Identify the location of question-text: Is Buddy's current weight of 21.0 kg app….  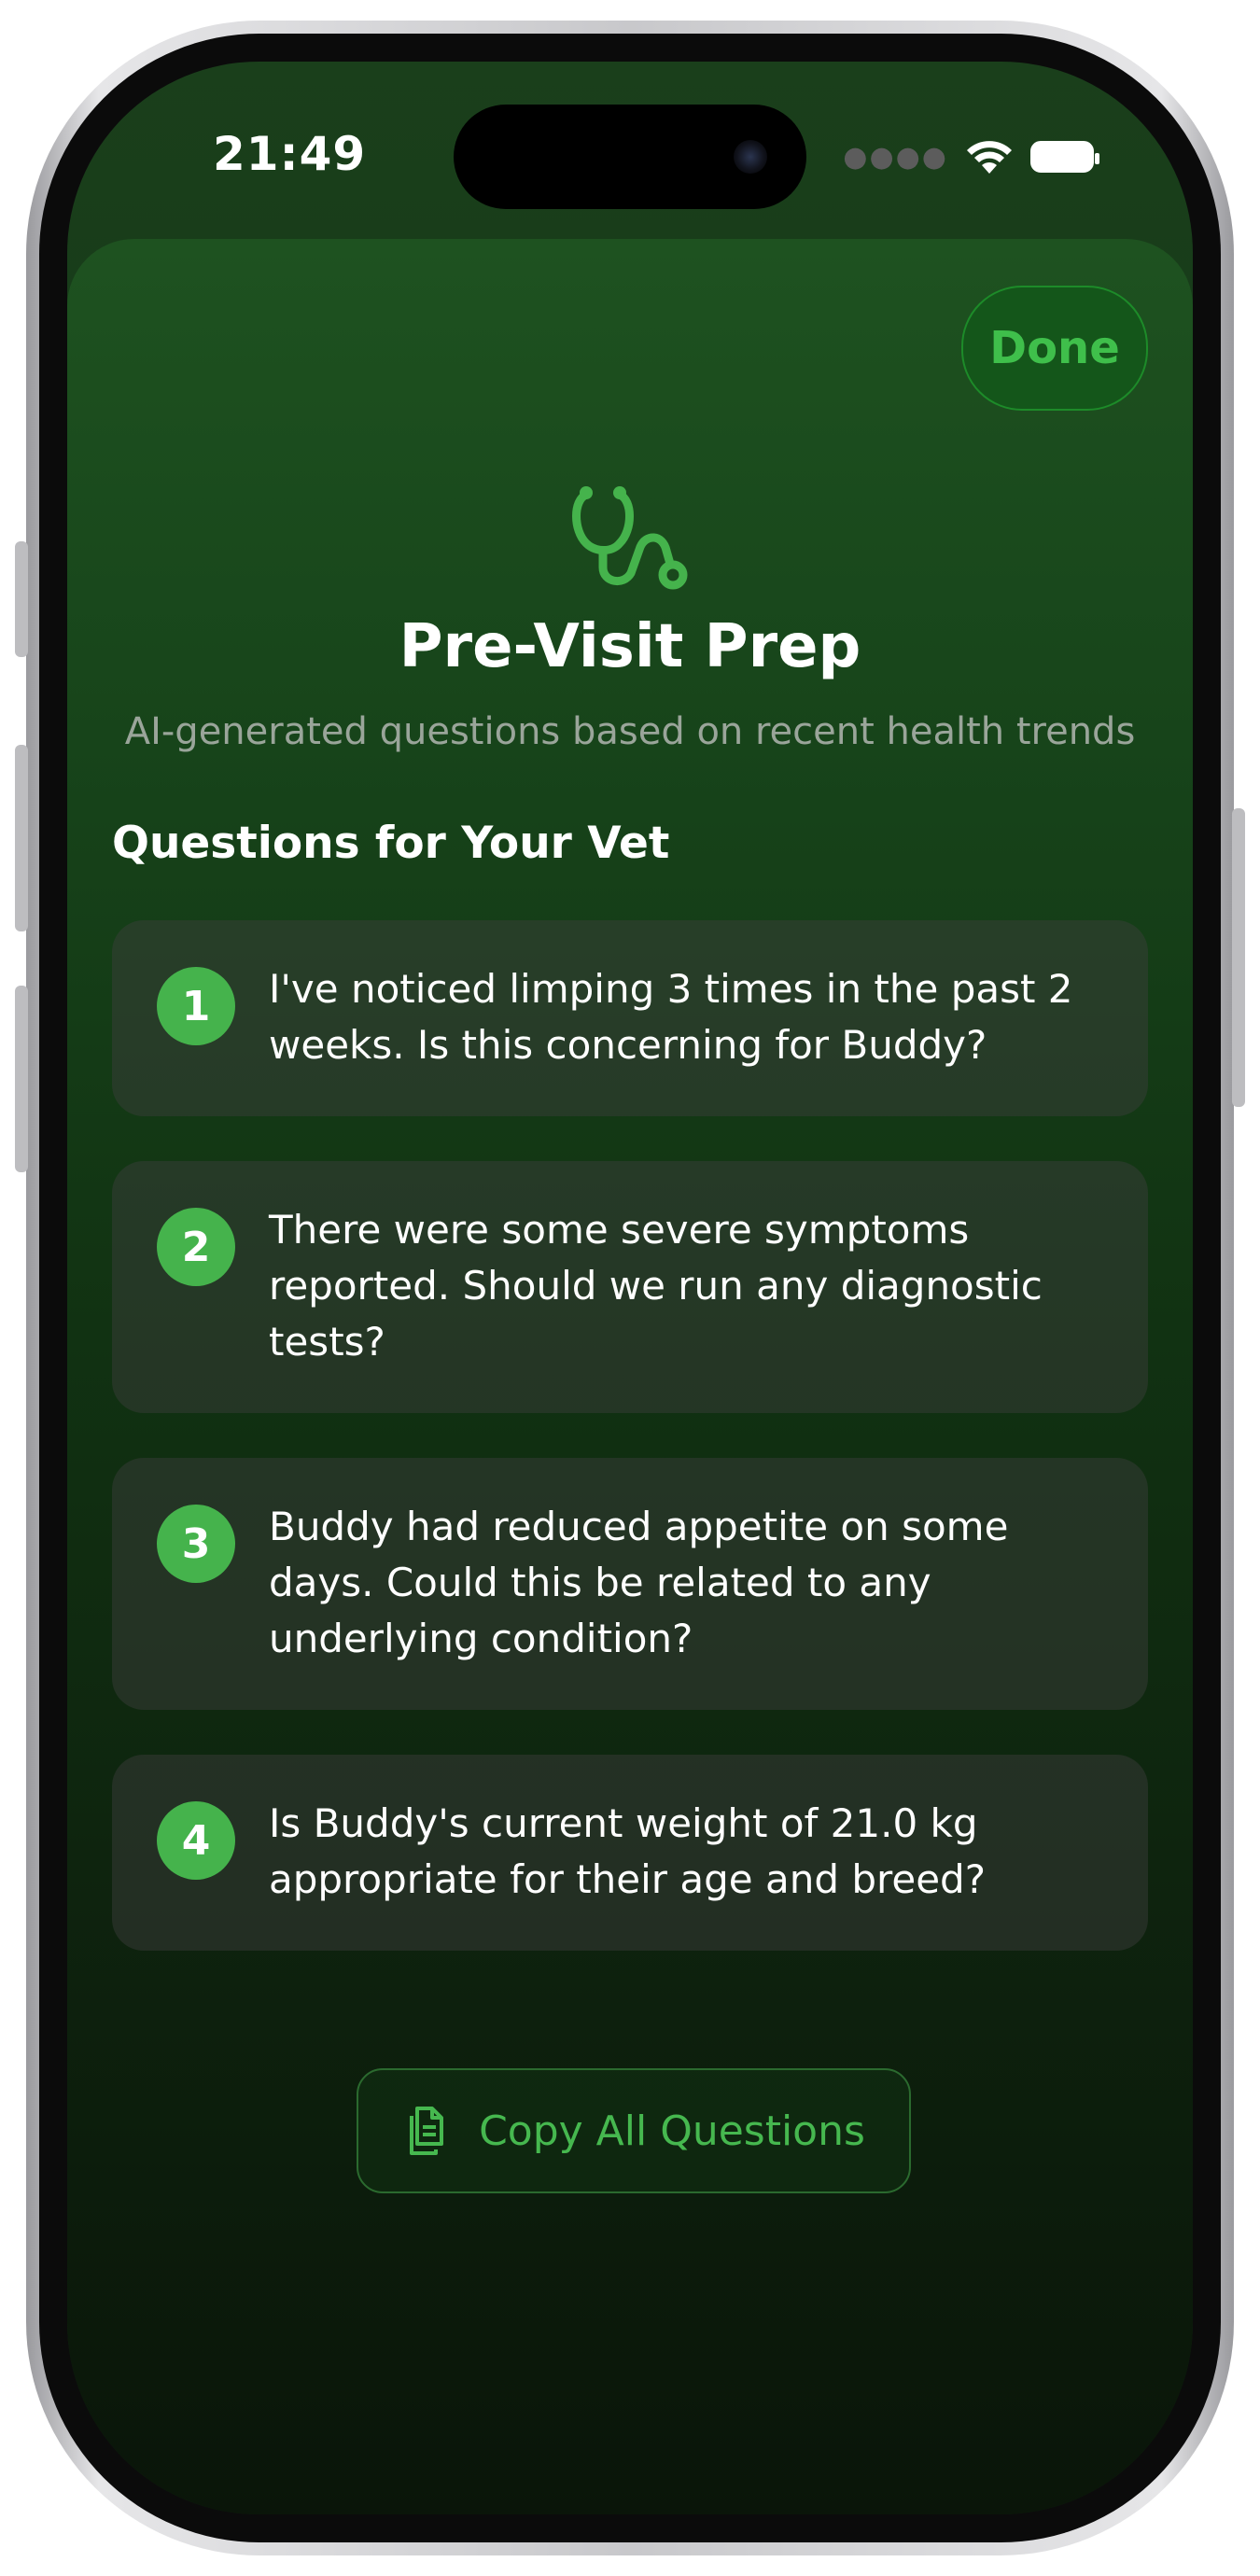
(627, 1851).